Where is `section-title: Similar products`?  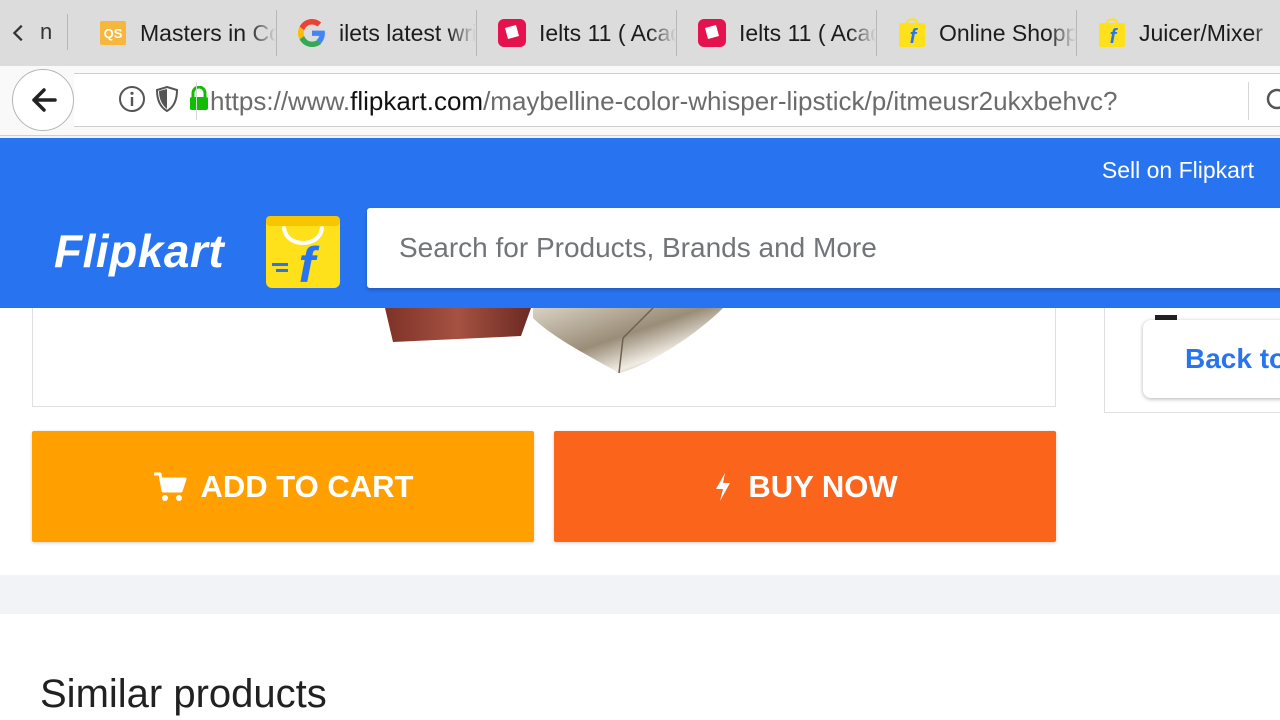
section-title: Similar products is located at coordinates (183, 694).